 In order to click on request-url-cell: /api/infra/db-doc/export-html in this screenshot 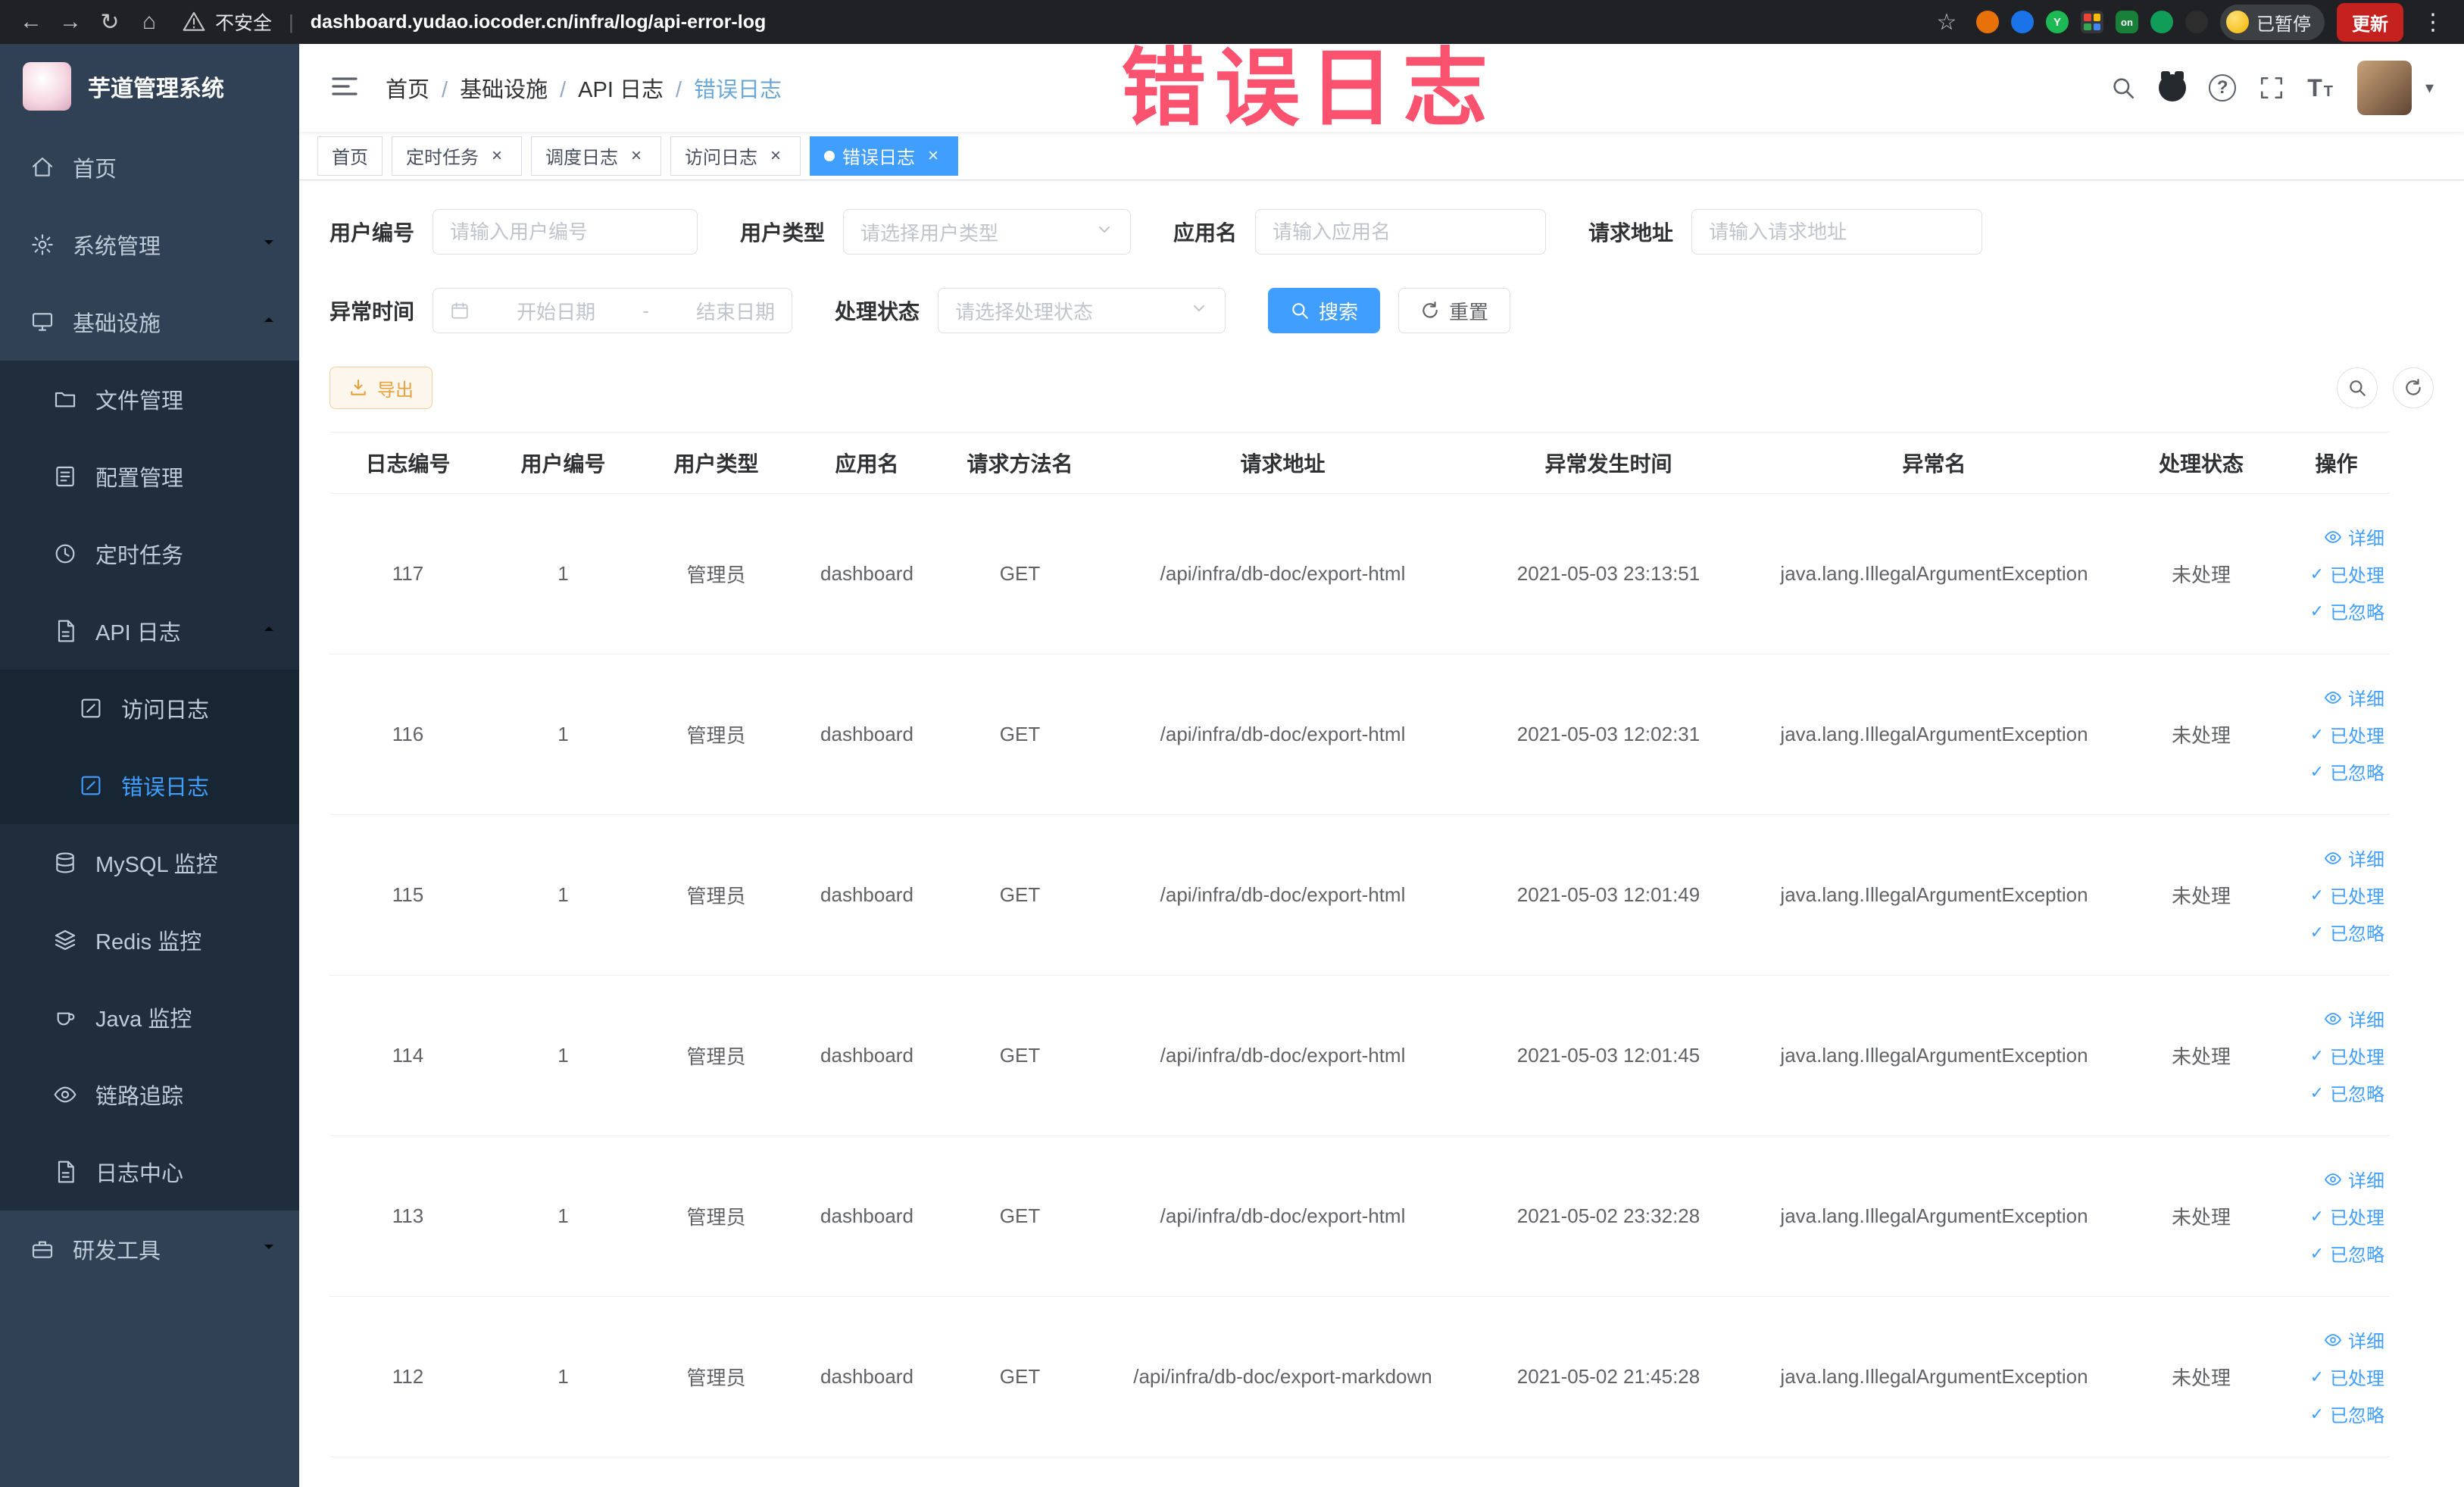, I will do `click(1283, 573)`.